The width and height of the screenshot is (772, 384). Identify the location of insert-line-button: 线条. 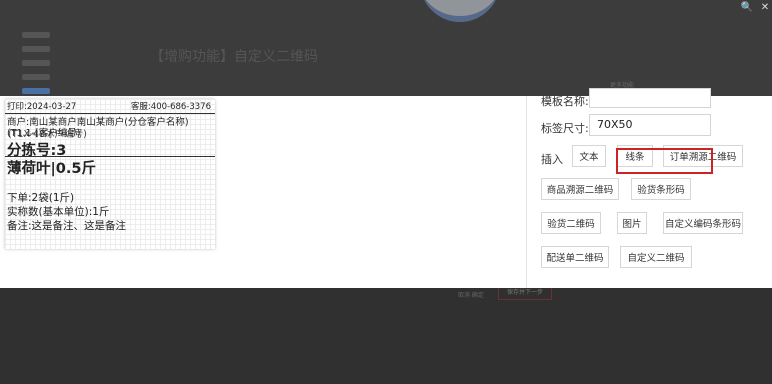
(635, 156).